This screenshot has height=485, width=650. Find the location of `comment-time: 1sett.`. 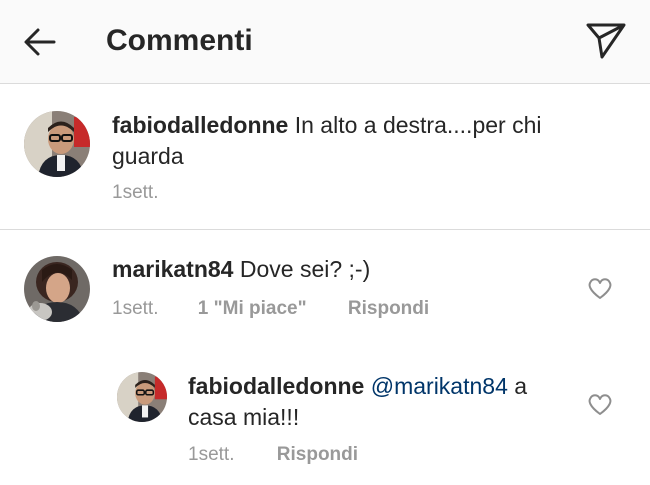

comment-time: 1sett. is located at coordinates (135, 308).